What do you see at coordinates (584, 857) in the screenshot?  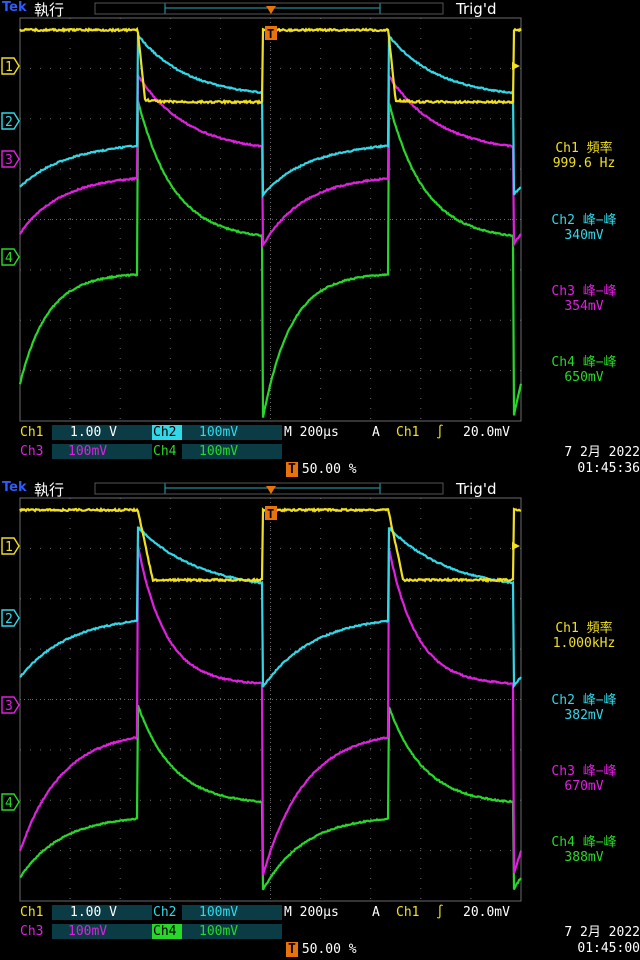 I see `measurement-value: 388mV` at bounding box center [584, 857].